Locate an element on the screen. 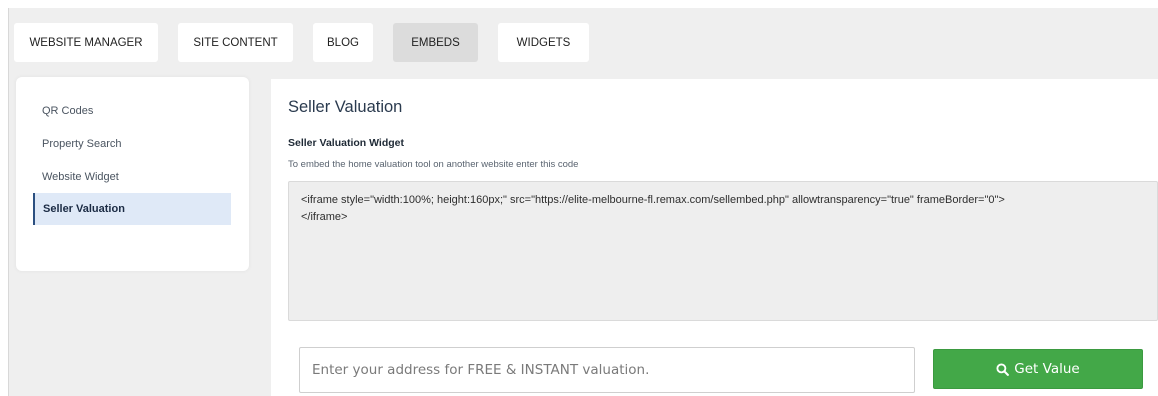 This screenshot has width=1158, height=396. tab-site-content: SITE CONTENT is located at coordinates (235, 42).